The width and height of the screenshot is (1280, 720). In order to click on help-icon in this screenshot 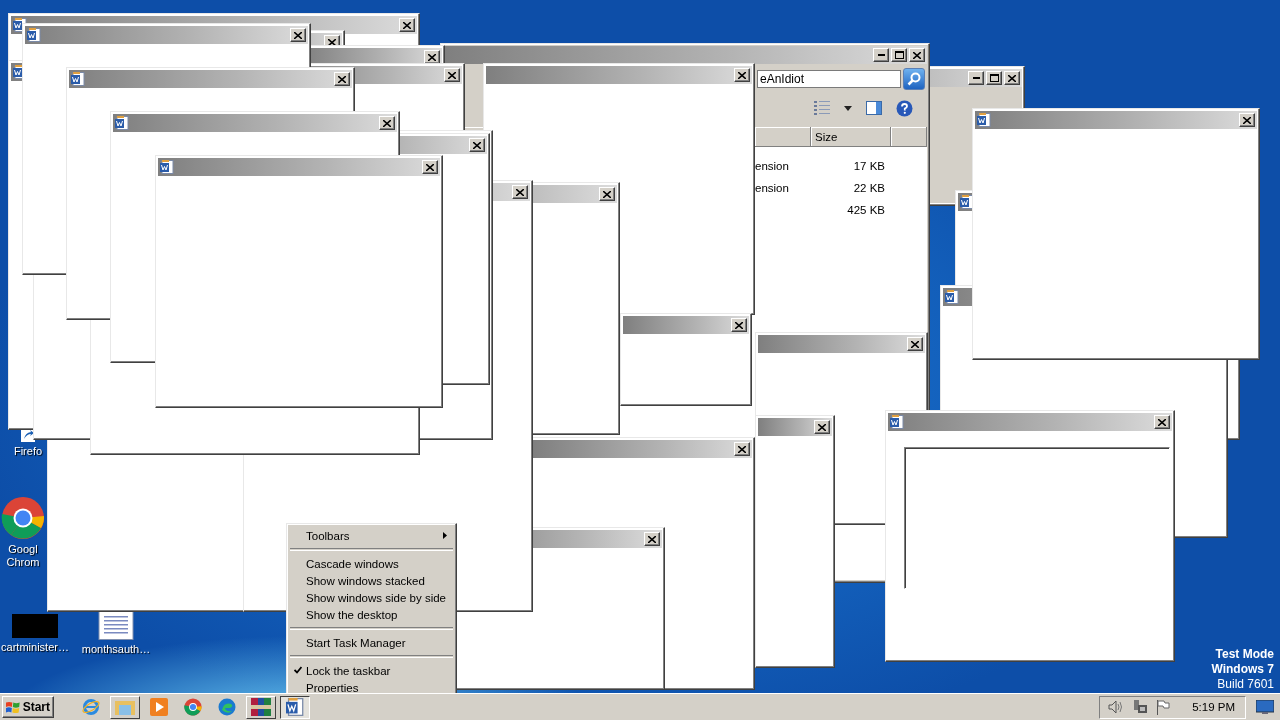, I will do `click(904, 108)`.